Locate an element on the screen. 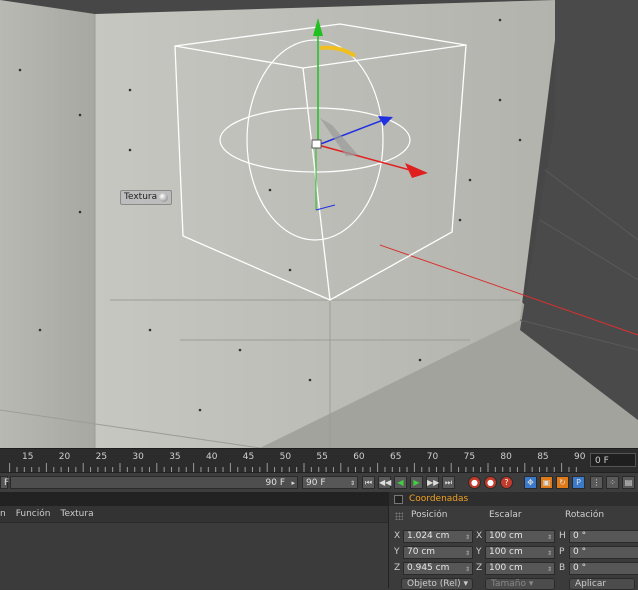 The image size is (638, 590). next-key-button: ▶▶ is located at coordinates (432, 482).